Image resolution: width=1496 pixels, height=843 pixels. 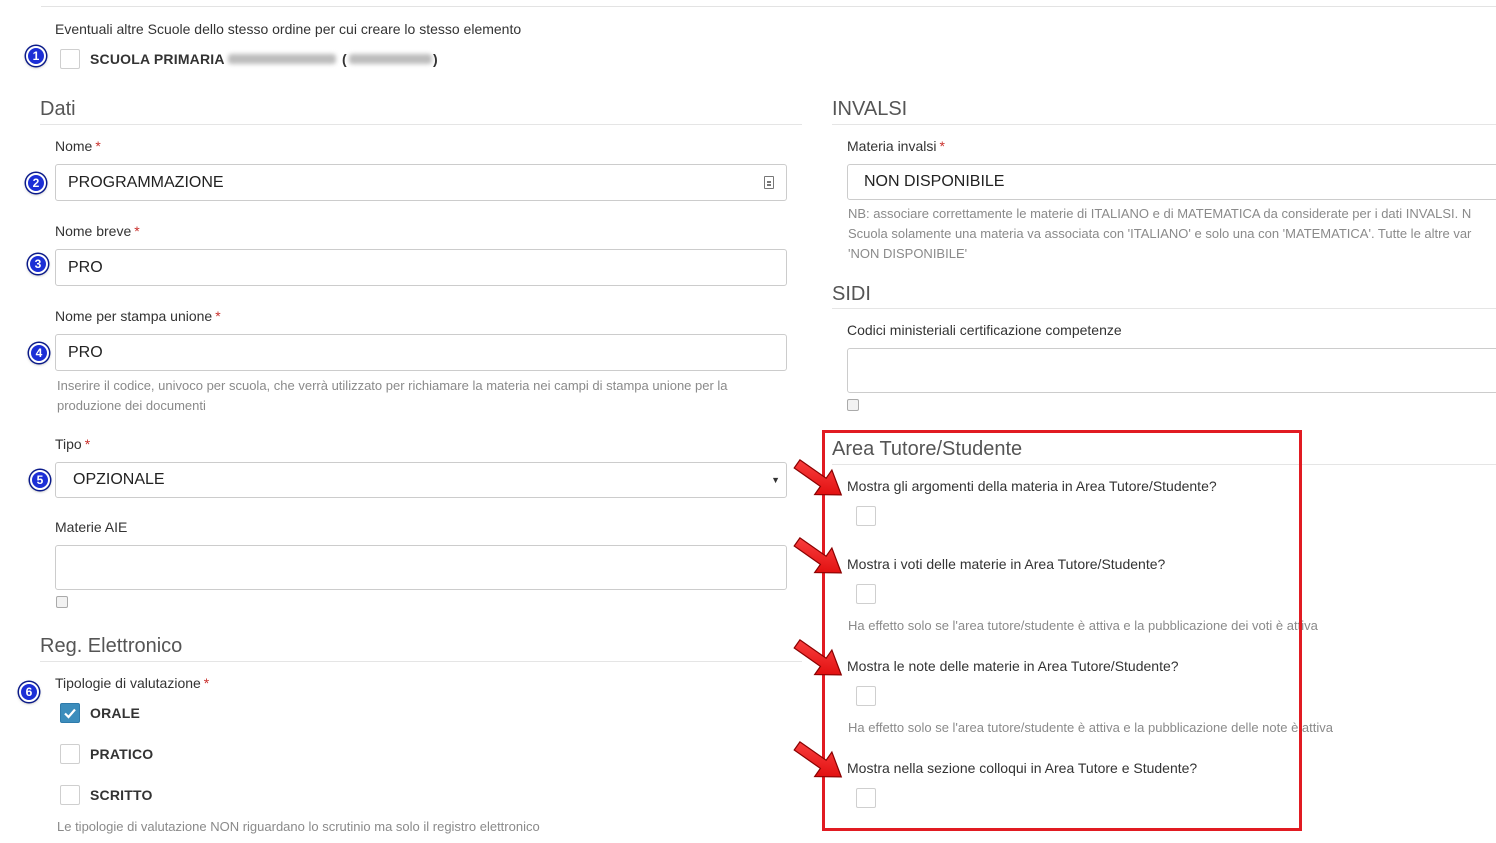 What do you see at coordinates (70, 754) in the screenshot?
I see `pratico-checkbox` at bounding box center [70, 754].